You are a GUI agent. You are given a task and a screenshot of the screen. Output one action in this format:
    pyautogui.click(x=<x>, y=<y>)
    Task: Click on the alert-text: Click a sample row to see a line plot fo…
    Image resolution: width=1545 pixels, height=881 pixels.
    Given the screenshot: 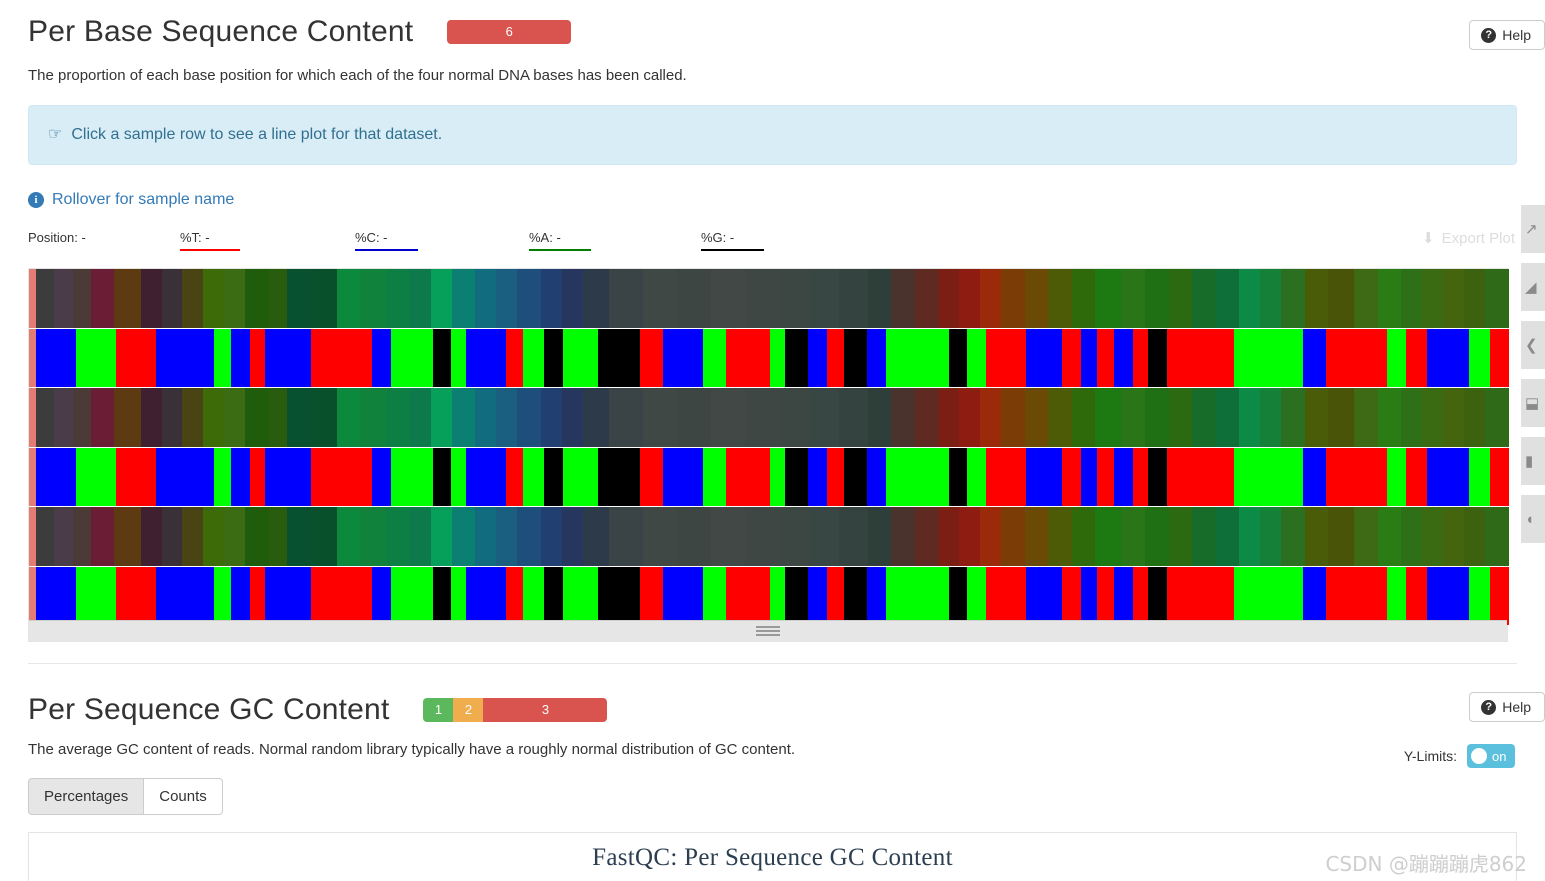 What is the action you would take?
    pyautogui.click(x=257, y=134)
    